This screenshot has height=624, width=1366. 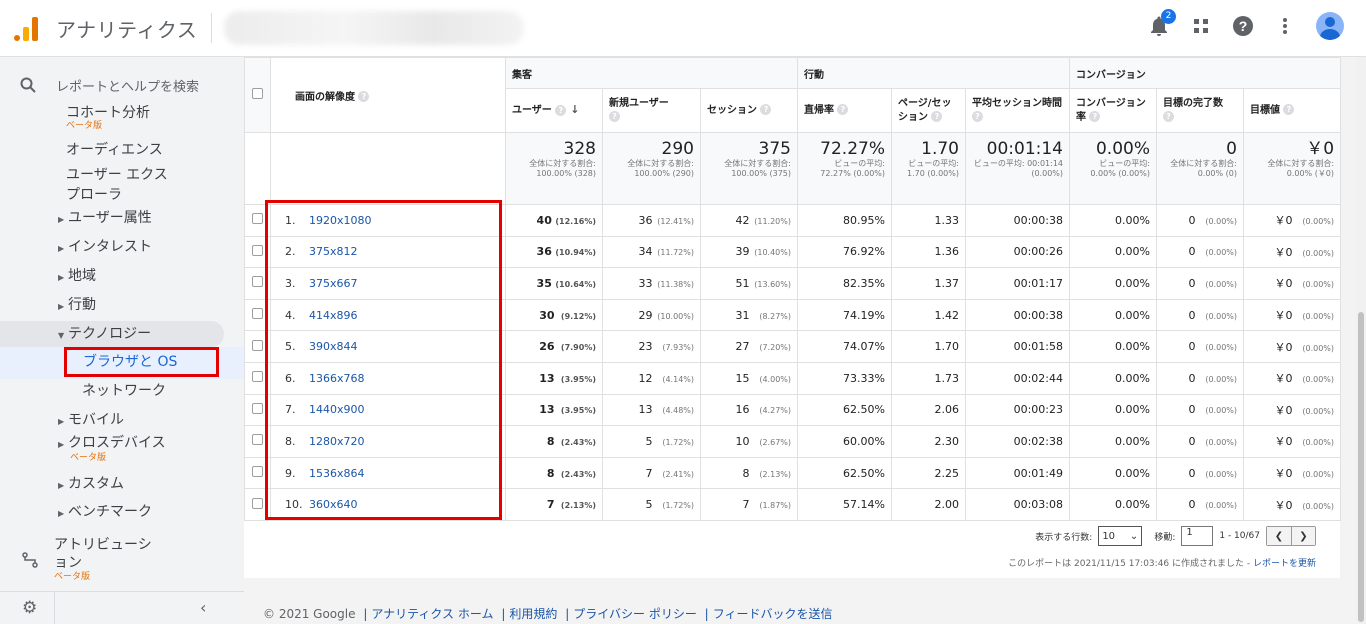 What do you see at coordinates (1200, 110) in the screenshot?
I see `col-goal-completions: 目標の完了数?` at bounding box center [1200, 110].